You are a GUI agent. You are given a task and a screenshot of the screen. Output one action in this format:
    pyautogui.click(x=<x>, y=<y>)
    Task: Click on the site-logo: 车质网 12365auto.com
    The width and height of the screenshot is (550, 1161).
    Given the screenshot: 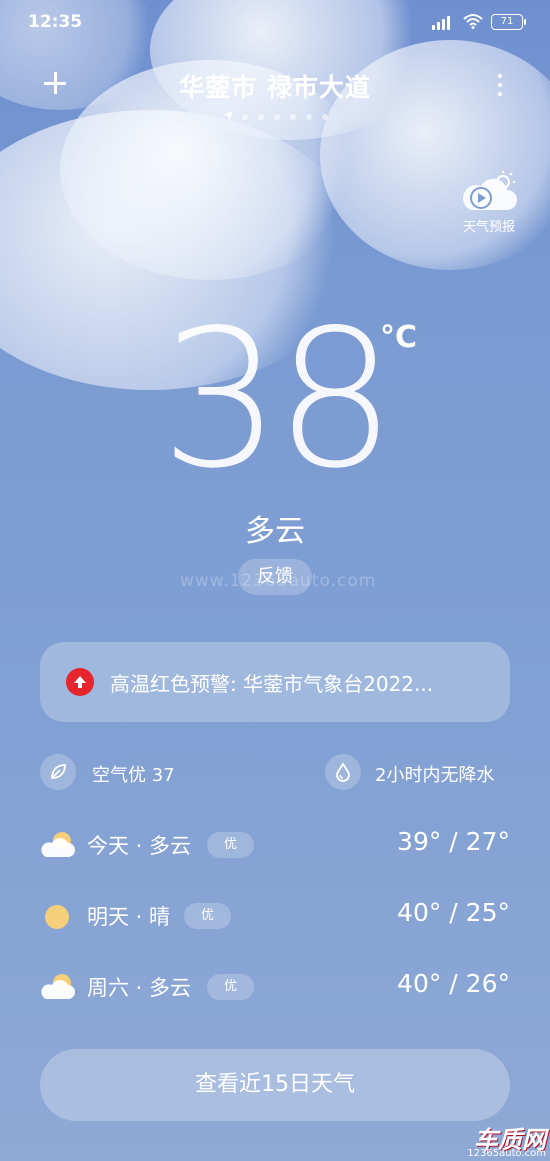 What is the action you would take?
    pyautogui.click(x=504, y=1139)
    